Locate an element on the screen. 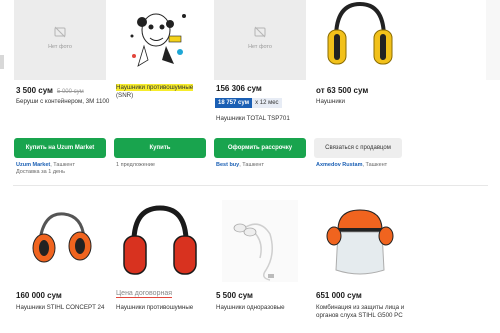 The height and width of the screenshot is (333, 500). earmuffs-orange-image is located at coordinates (62, 237).